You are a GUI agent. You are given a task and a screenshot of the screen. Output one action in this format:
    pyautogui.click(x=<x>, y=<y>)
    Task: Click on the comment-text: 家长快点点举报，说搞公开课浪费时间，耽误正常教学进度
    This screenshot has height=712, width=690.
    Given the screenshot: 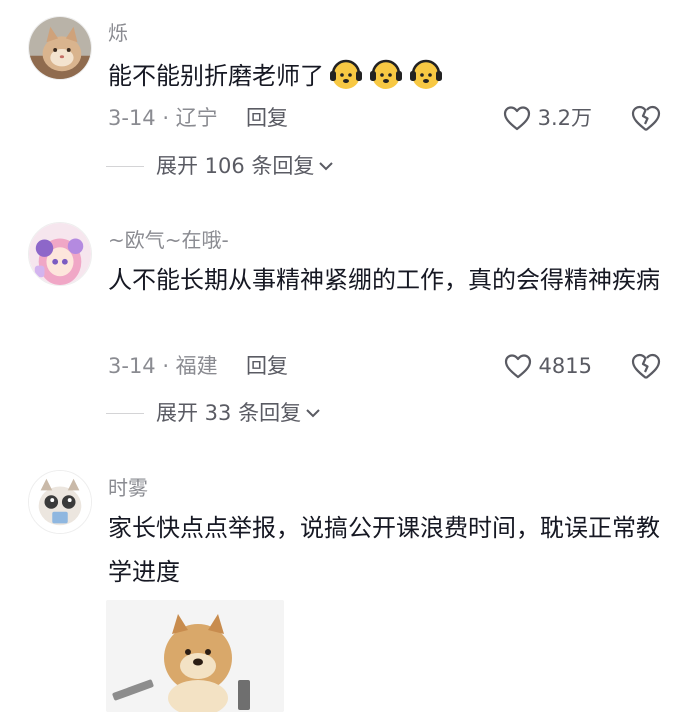 What is the action you would take?
    pyautogui.click(x=384, y=550)
    